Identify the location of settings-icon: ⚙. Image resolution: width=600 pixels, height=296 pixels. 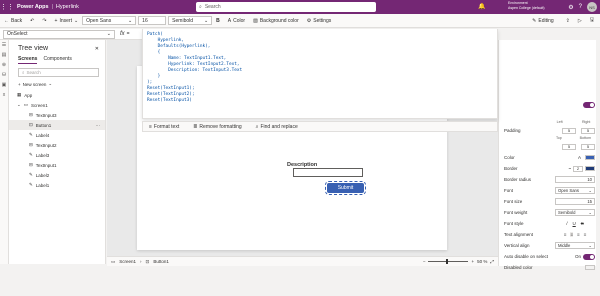
(570, 7).